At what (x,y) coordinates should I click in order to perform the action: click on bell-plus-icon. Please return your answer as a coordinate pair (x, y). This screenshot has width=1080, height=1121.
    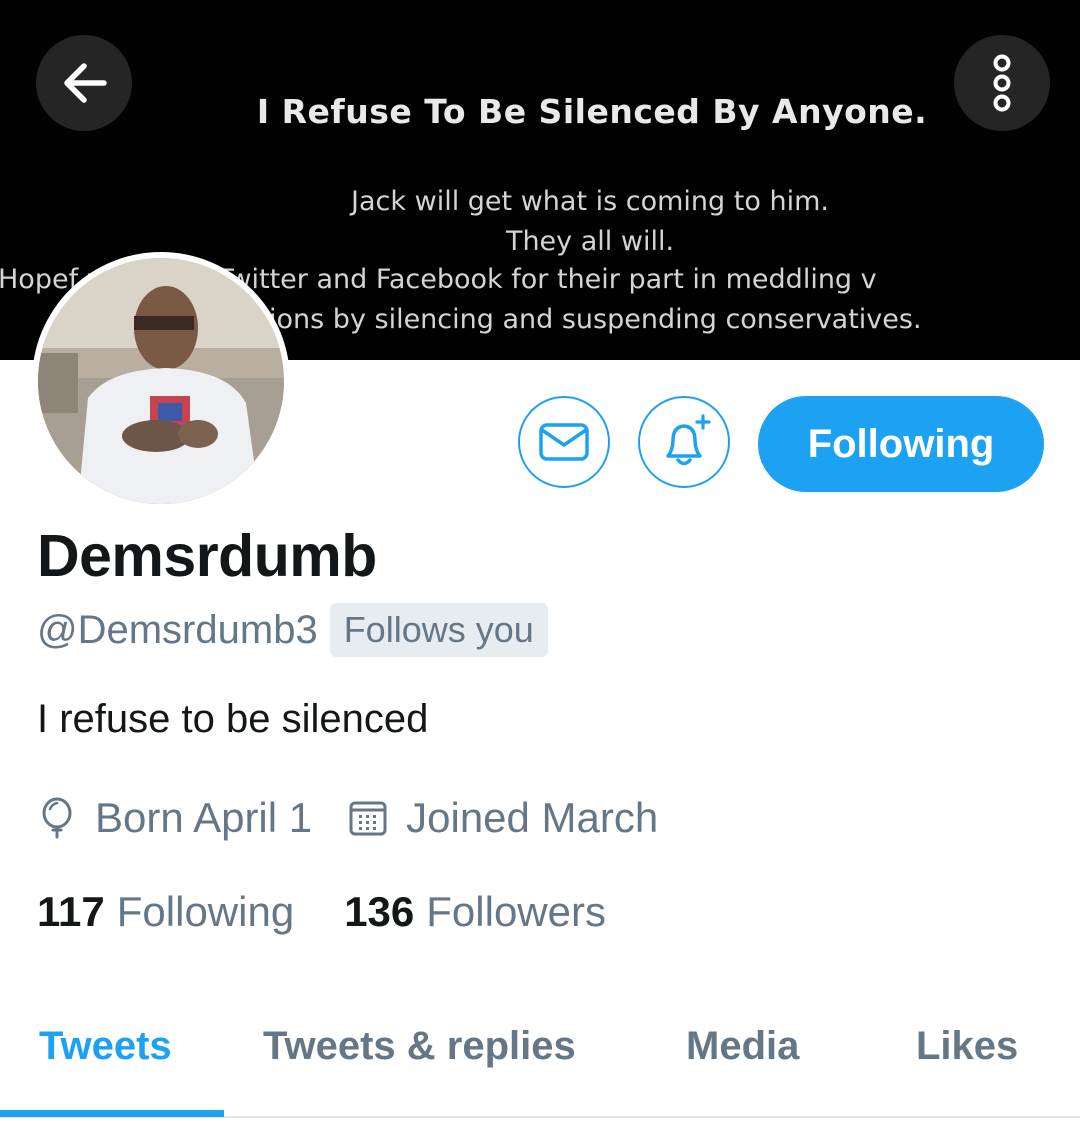
    Looking at the image, I should click on (688, 440).